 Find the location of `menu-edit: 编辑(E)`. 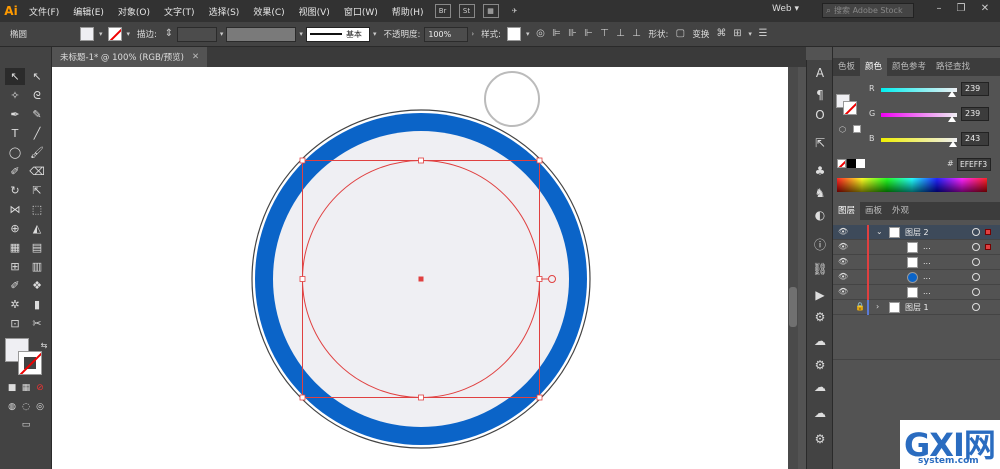

menu-edit: 编辑(E) is located at coordinates (88, 11).